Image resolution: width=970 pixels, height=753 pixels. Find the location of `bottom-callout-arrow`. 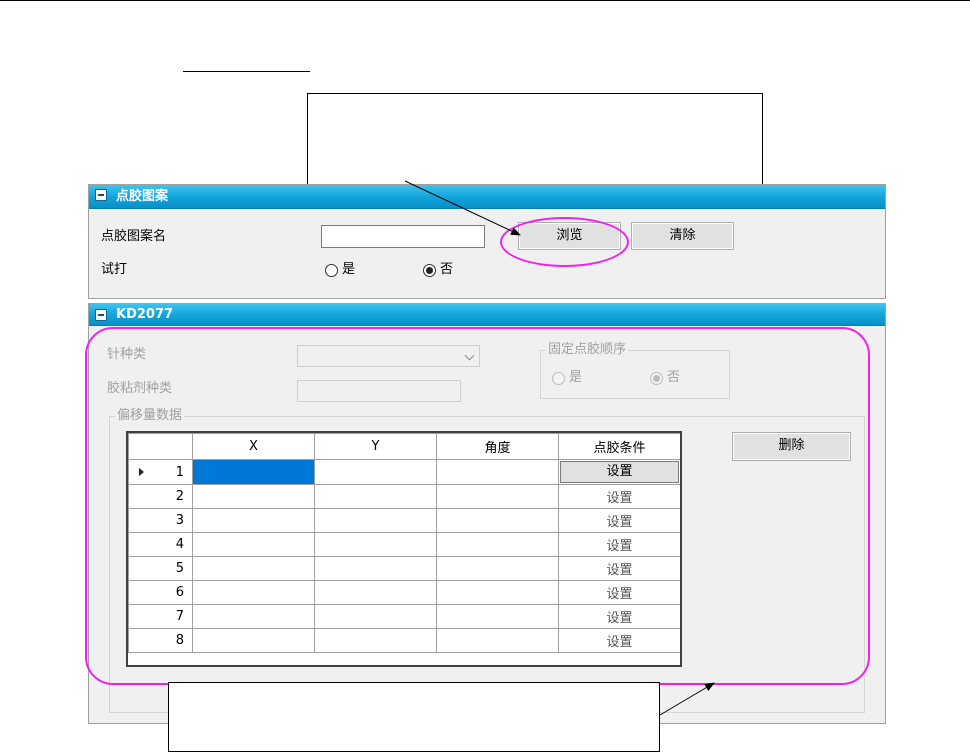

bottom-callout-arrow is located at coordinates (687, 699).